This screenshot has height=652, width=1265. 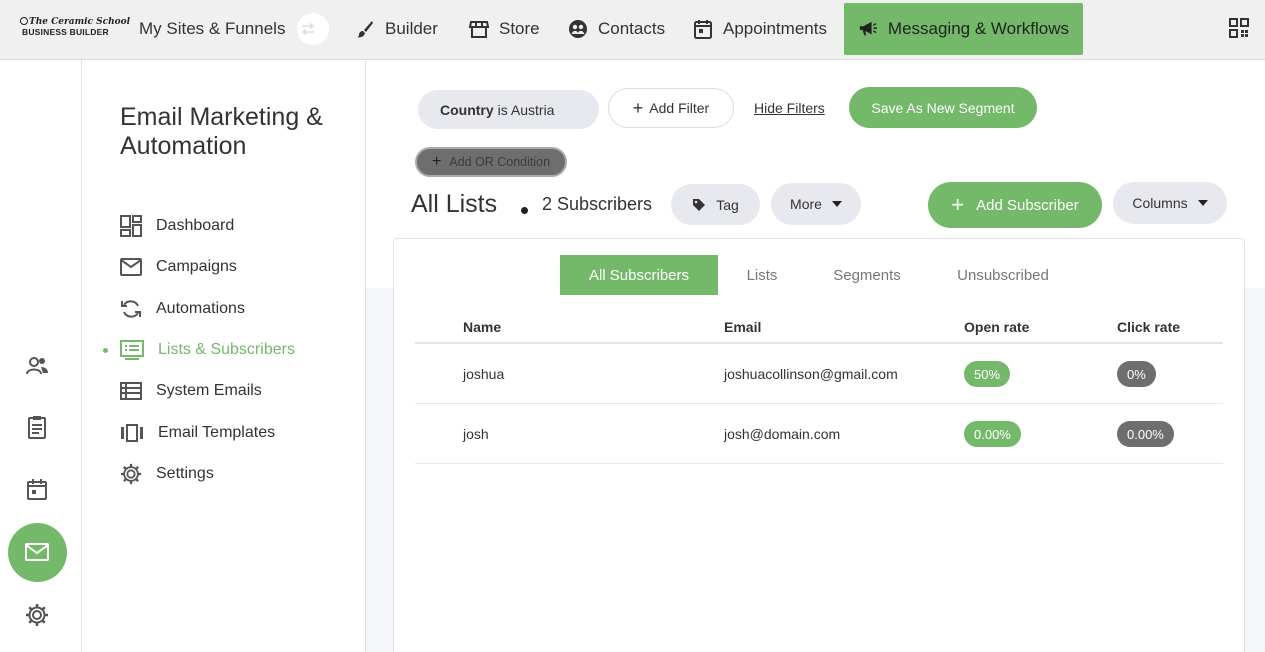 I want to click on column-header-click-rate: Click rate, so click(x=1148, y=327).